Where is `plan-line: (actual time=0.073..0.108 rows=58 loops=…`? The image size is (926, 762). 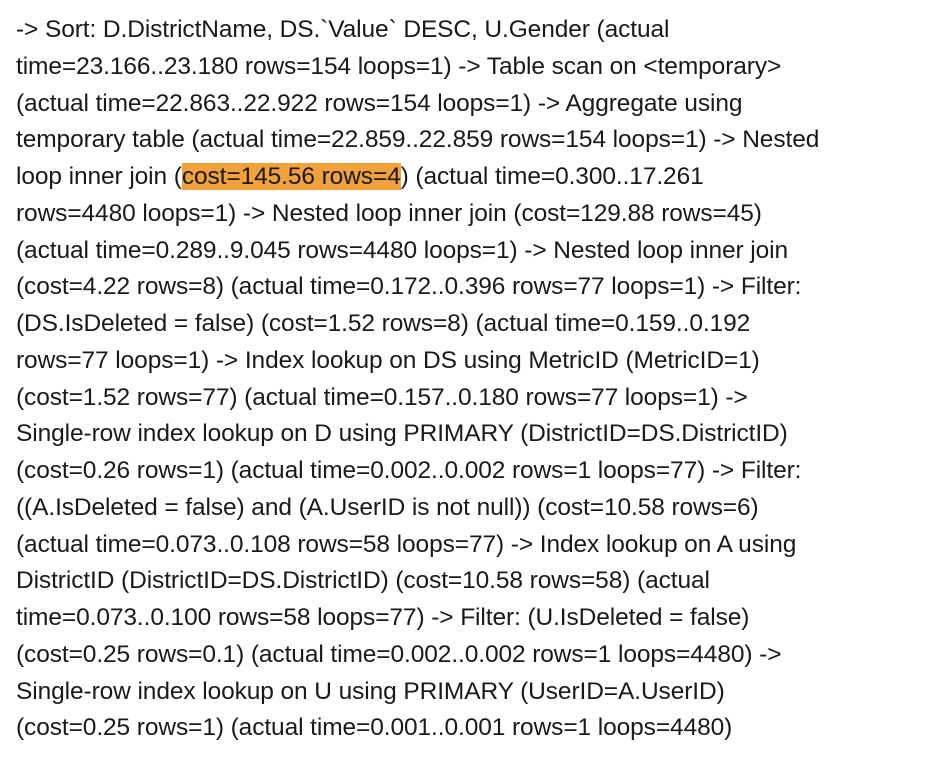 plan-line: (actual time=0.073..0.108 rows=58 loops=… is located at coordinates (406, 544).